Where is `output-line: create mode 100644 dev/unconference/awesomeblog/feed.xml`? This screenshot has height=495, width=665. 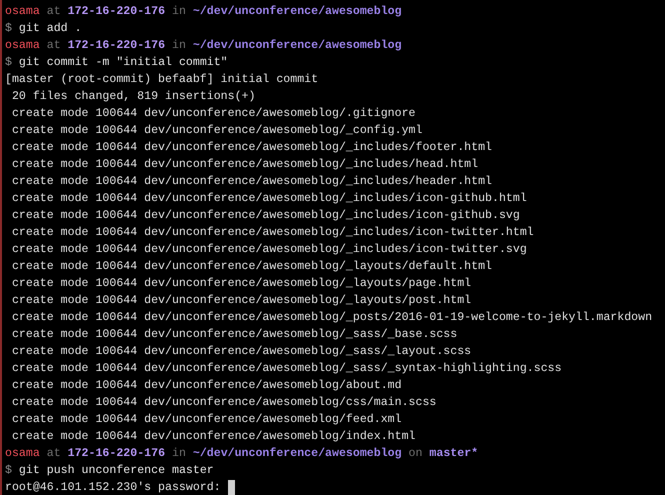
output-line: create mode 100644 dev/unconference/awesomeblog/feed.xml is located at coordinates (207, 420).